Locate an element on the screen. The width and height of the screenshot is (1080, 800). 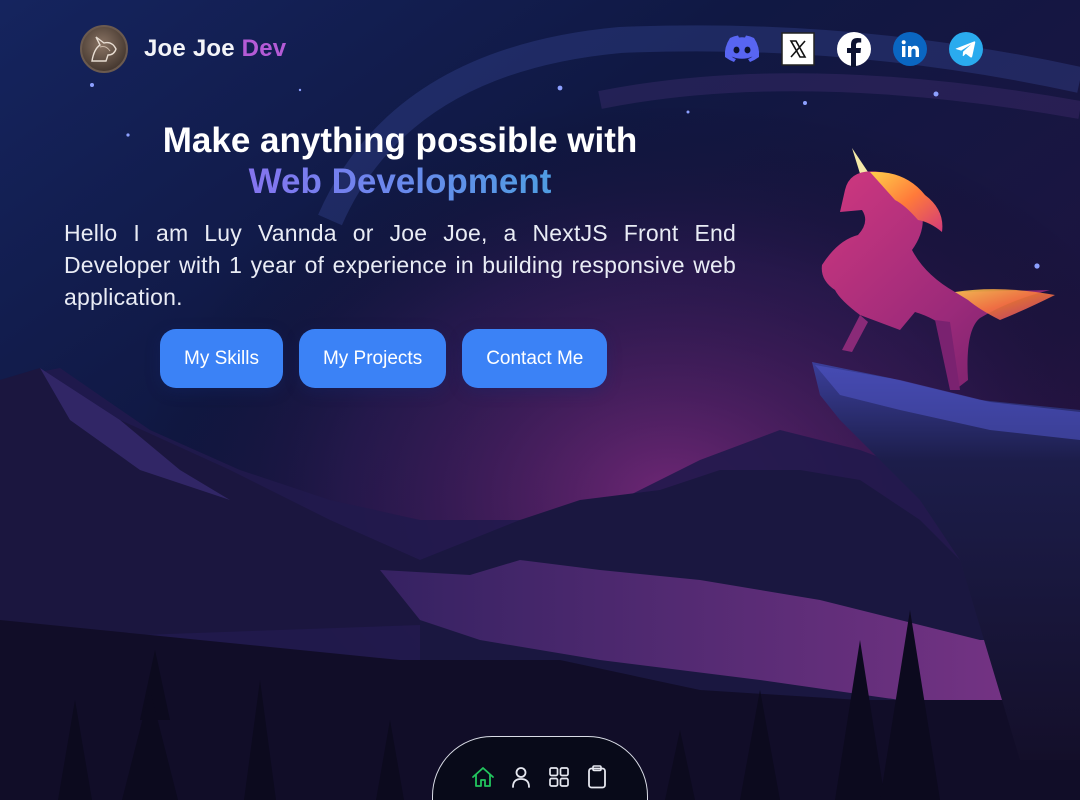
brand: Joe Joe Dev is located at coordinates (183, 49).